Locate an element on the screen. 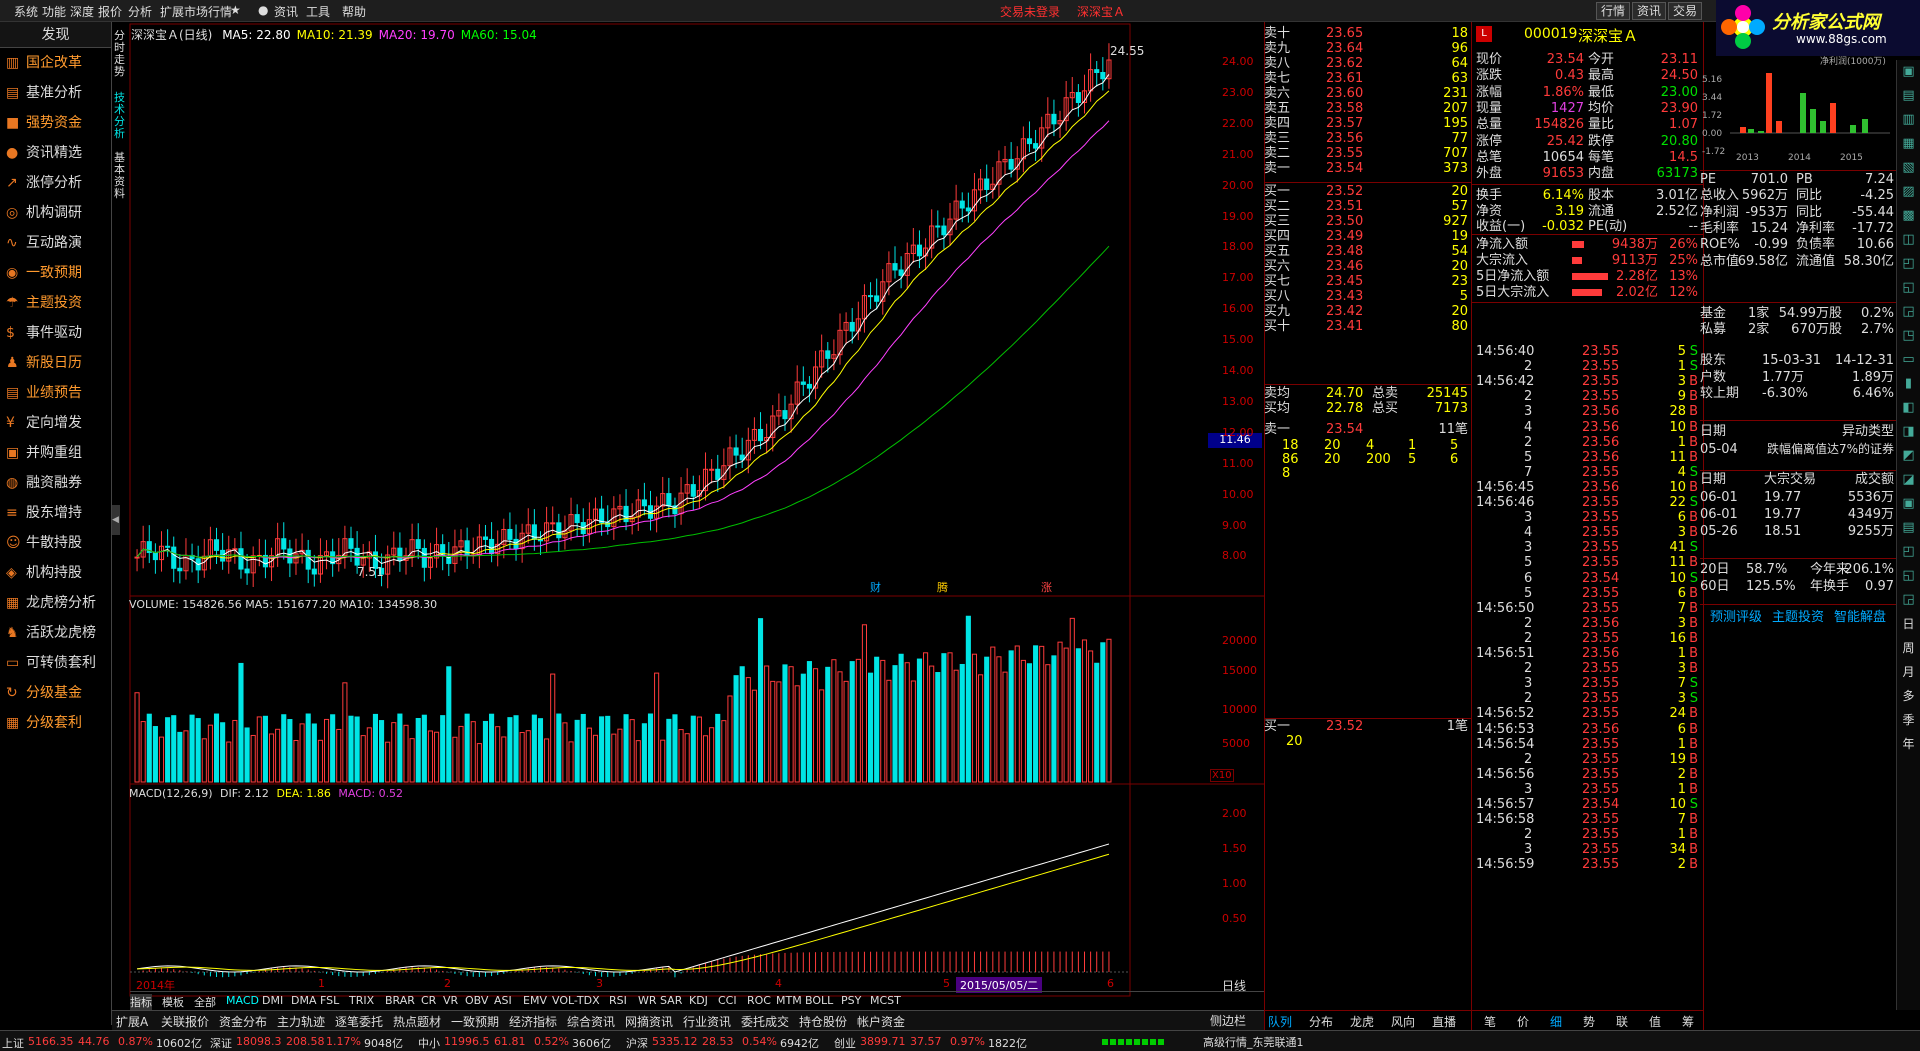 Image resolution: width=1920 pixels, height=1051 pixels. tab-news: 资讯 is located at coordinates (1649, 11).